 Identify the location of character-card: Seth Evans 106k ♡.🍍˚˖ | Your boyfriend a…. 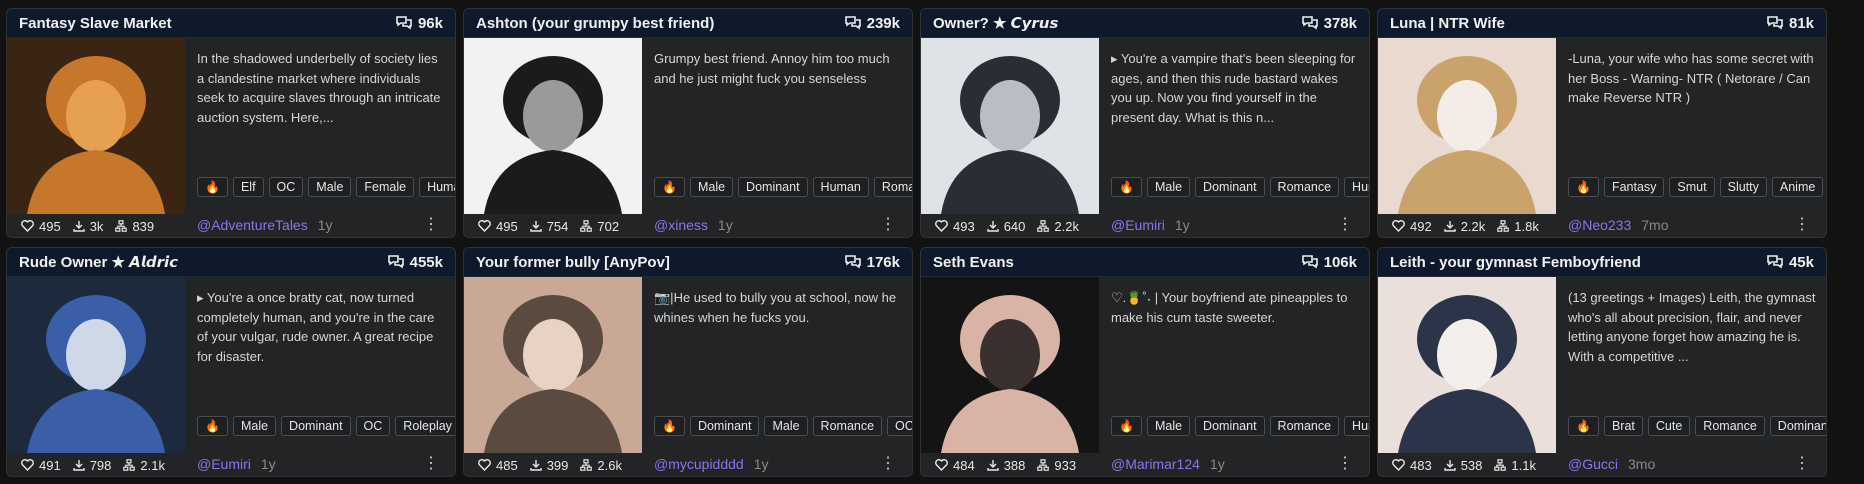
(1145, 362).